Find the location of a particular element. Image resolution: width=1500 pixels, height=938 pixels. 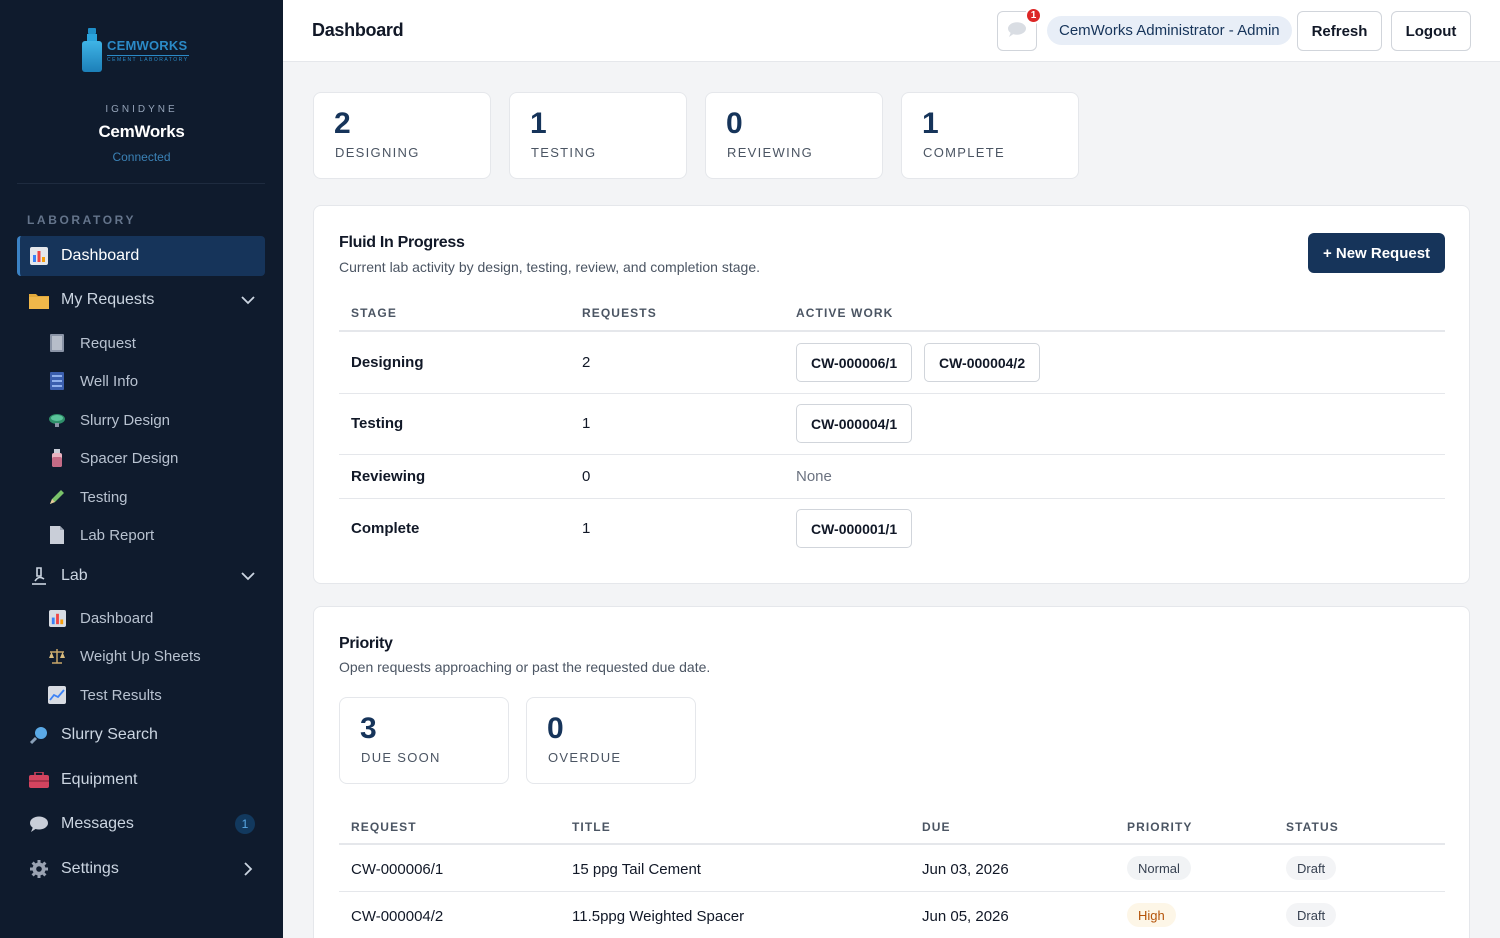

column-header-active-work: ACTIVE WORK is located at coordinates (845, 313).